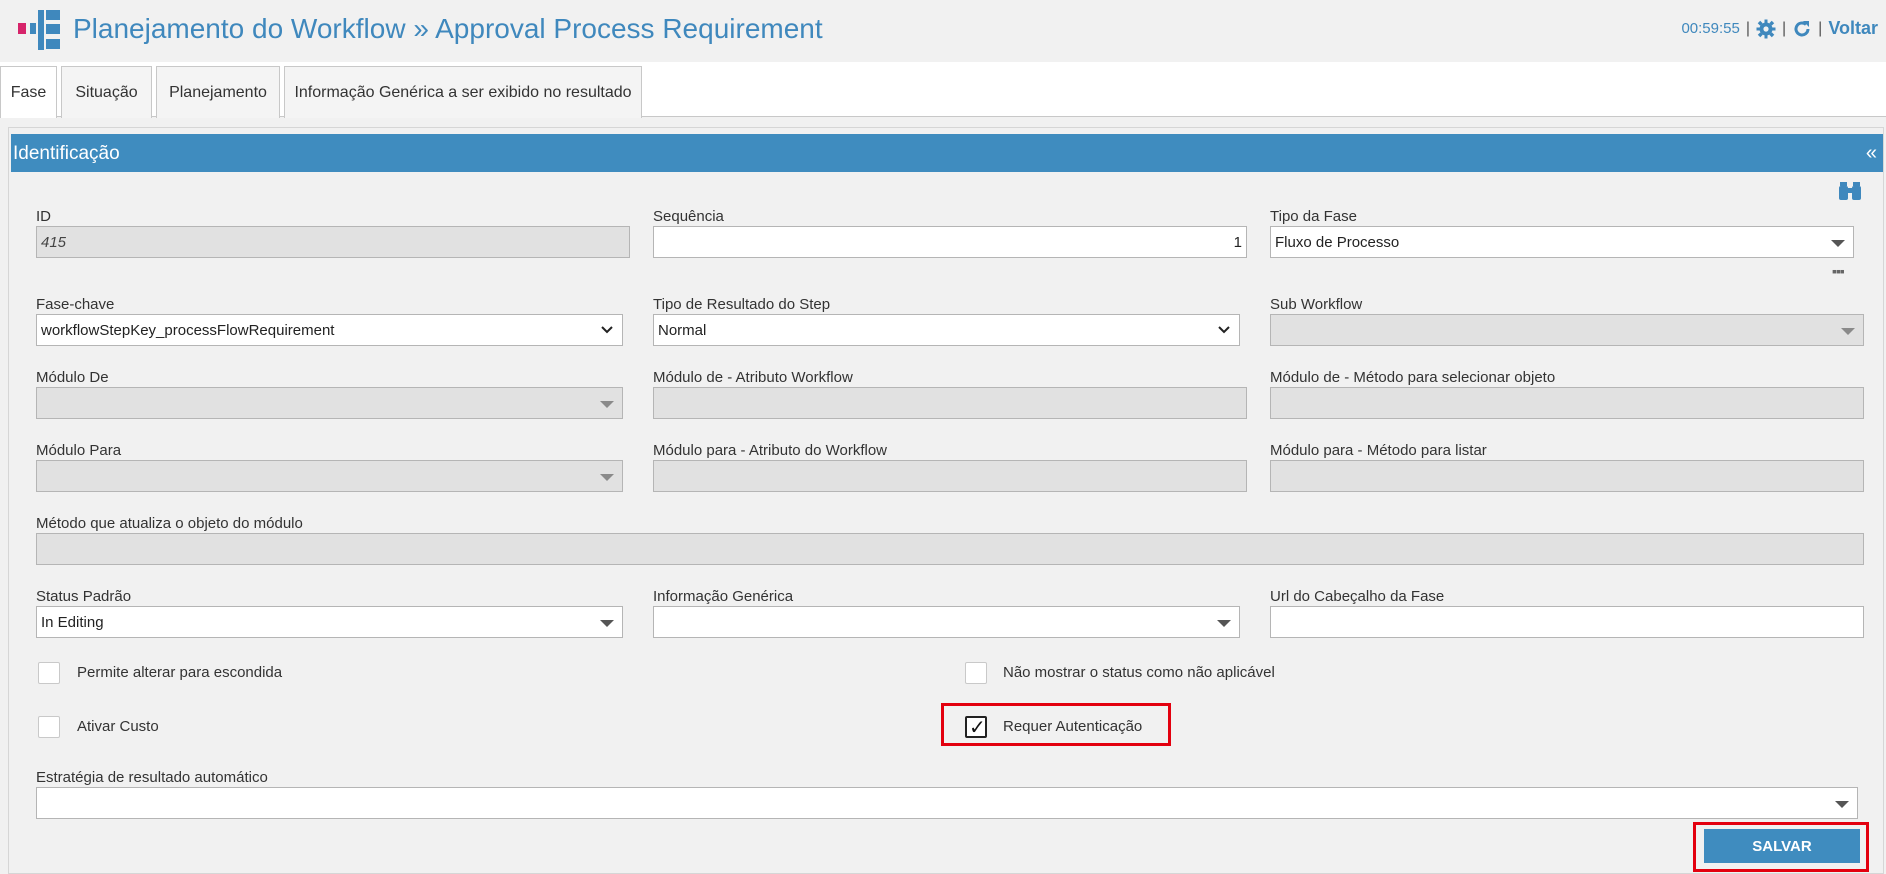  What do you see at coordinates (152, 777) in the screenshot?
I see `estrategia-label: Estratégia de resultado automático` at bounding box center [152, 777].